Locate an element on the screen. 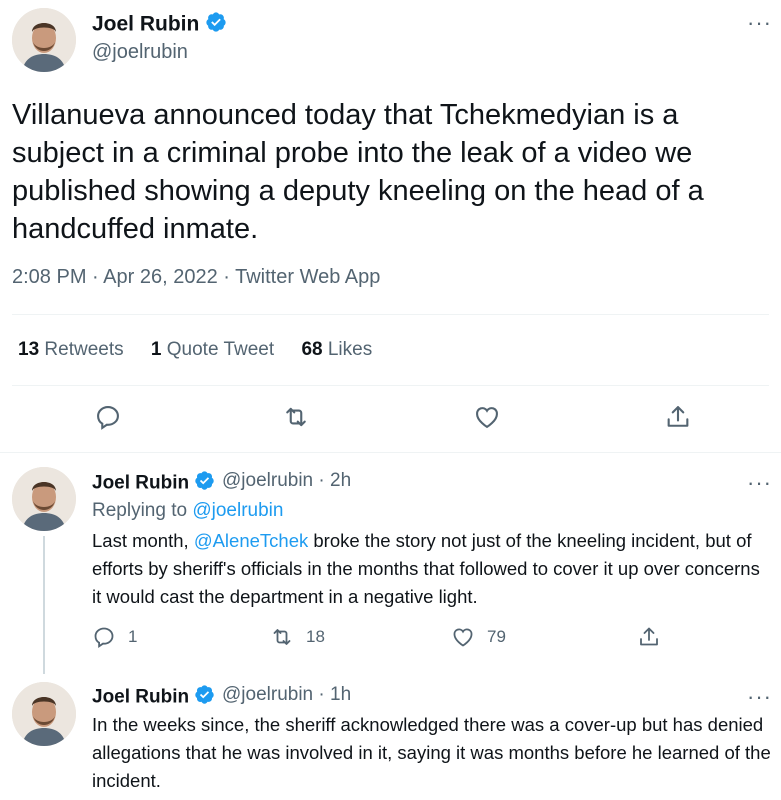 Image resolution: width=781 pixels, height=800 pixels. tweet-stats: 13 Retweets 1 Quote Tweet 68 Likes is located at coordinates (206, 350).